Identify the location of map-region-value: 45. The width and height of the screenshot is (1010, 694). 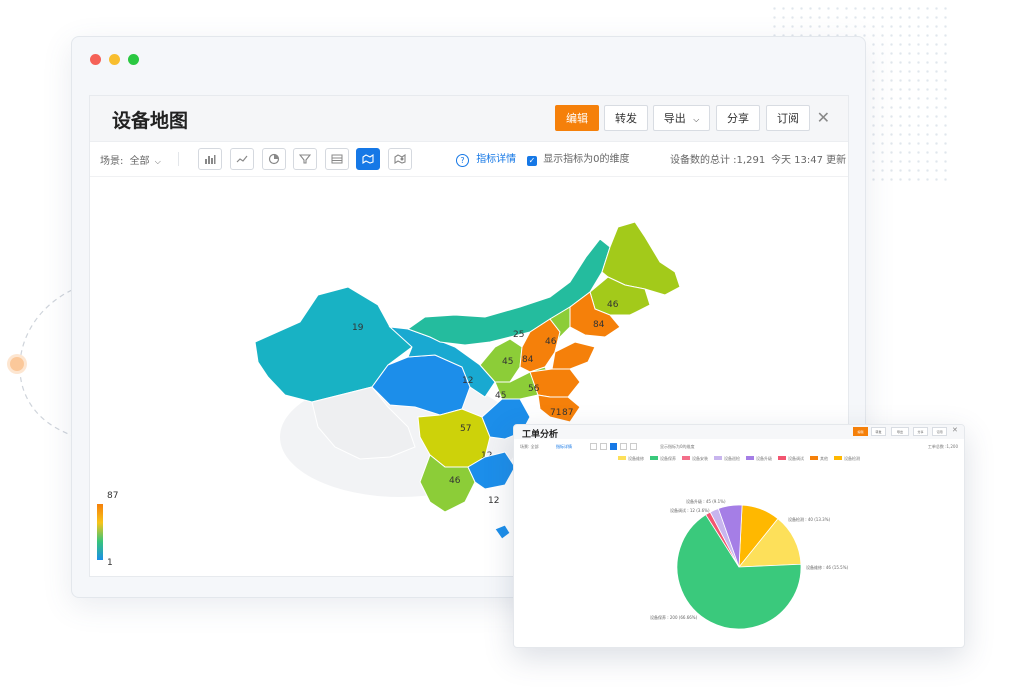
(507, 362).